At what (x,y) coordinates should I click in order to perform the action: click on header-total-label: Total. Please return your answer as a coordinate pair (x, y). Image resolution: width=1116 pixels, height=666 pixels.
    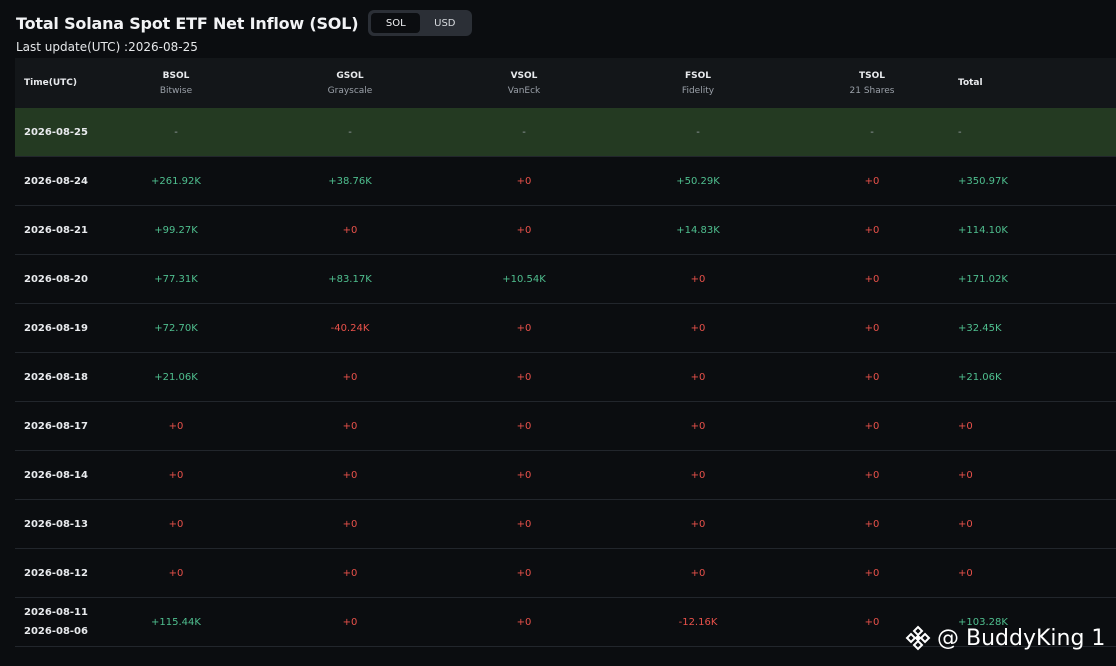
    Looking at the image, I should click on (970, 83).